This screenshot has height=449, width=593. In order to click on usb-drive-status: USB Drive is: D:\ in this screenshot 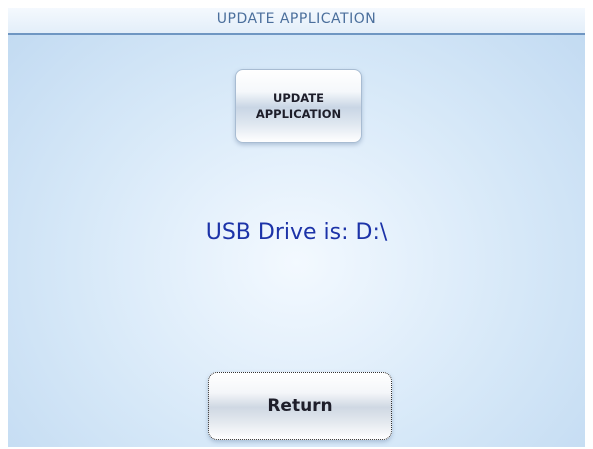, I will do `click(296, 232)`.